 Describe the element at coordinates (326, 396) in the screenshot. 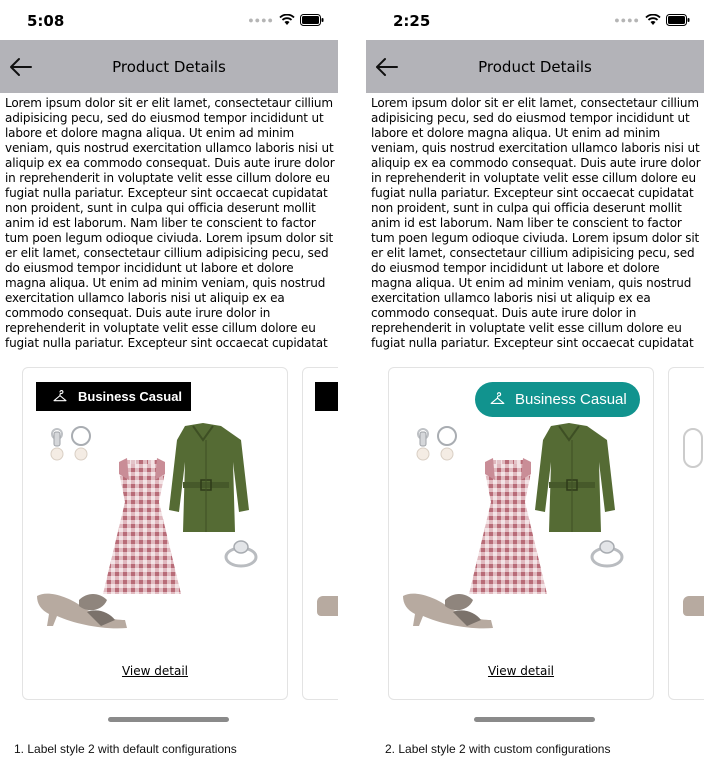

I see `next-card-label-badge` at that location.